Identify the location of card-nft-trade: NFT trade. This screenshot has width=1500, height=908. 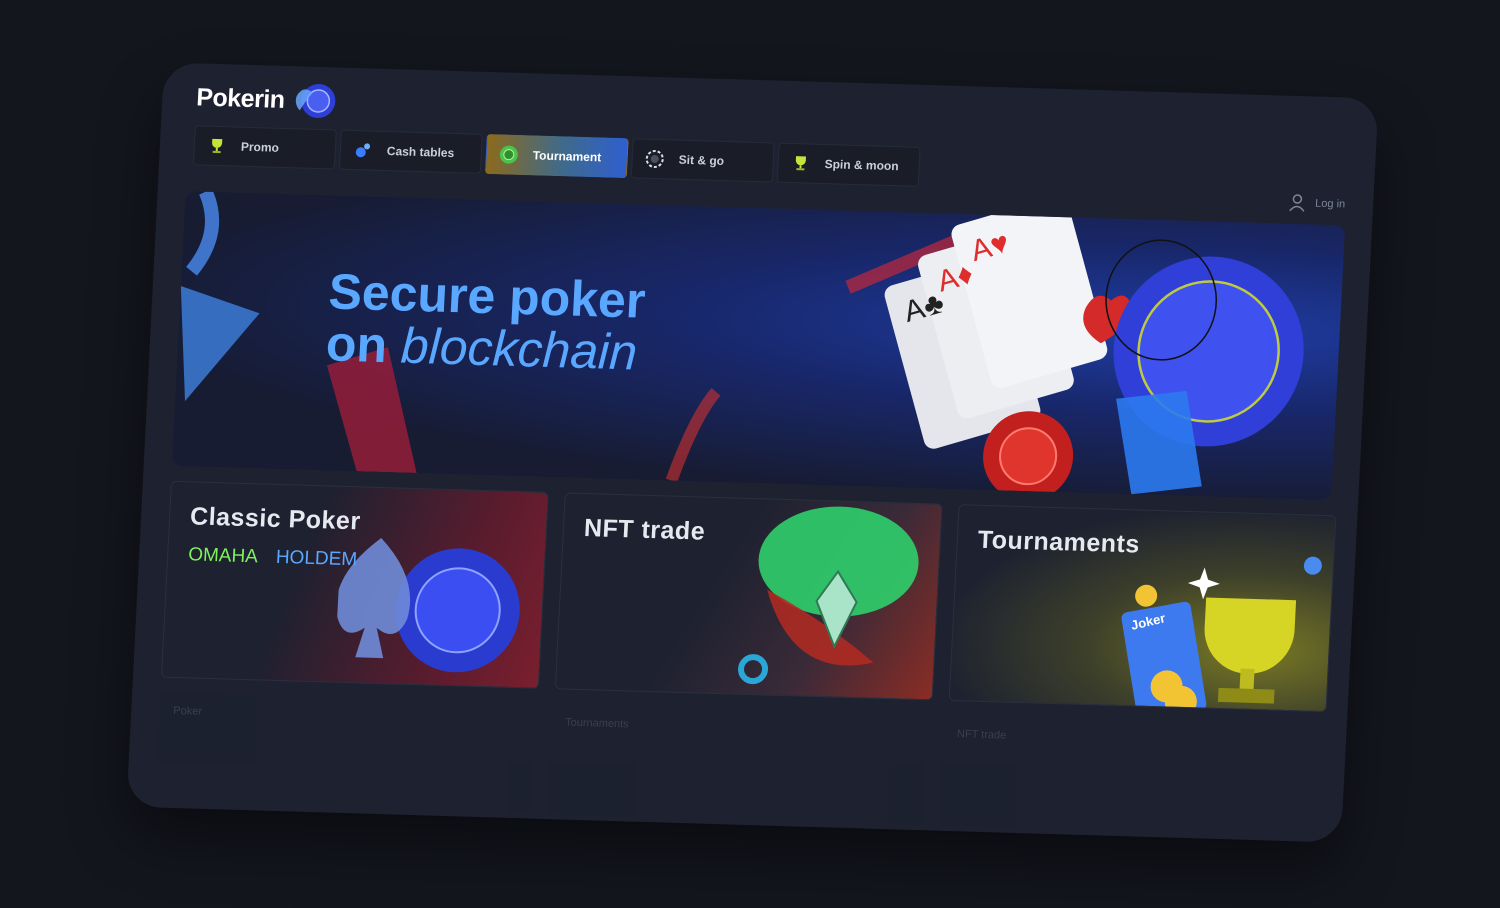
(748, 596).